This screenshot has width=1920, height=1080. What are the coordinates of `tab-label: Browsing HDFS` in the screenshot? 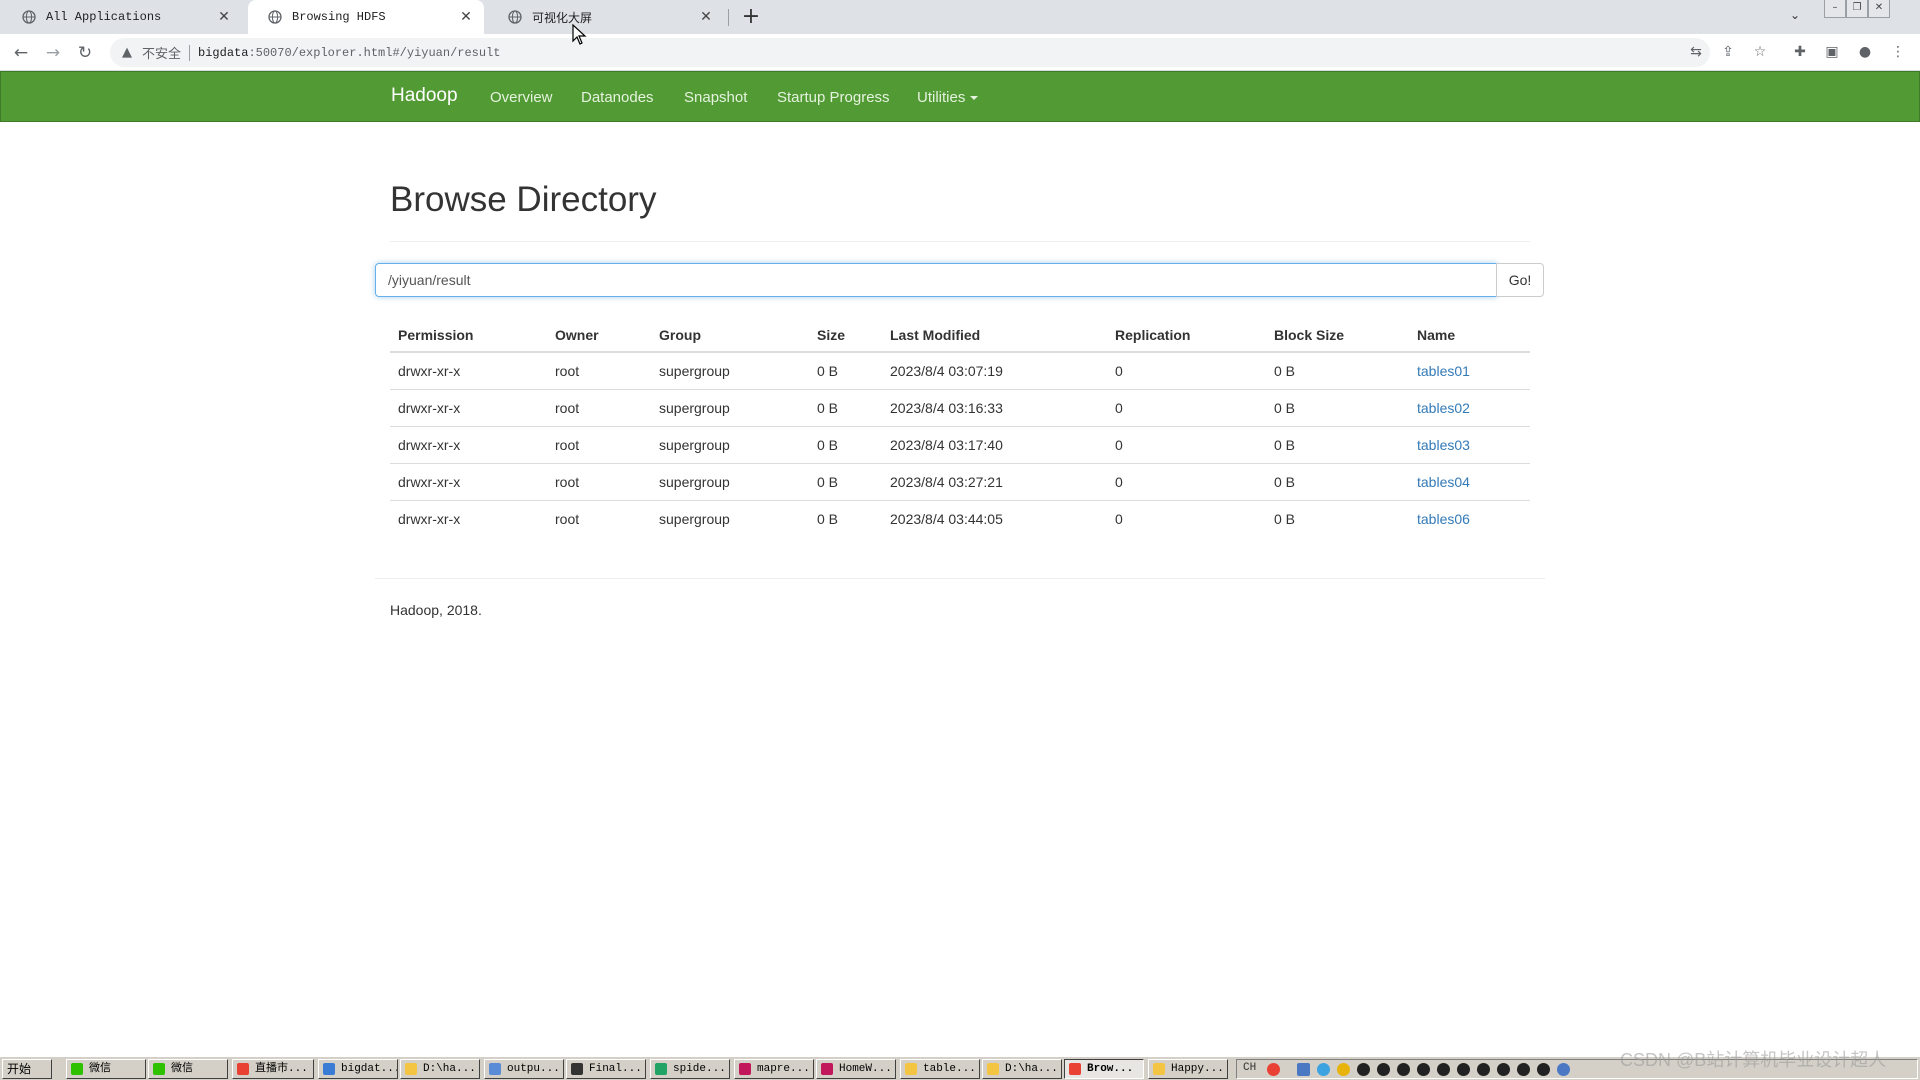 It's located at (339, 17).